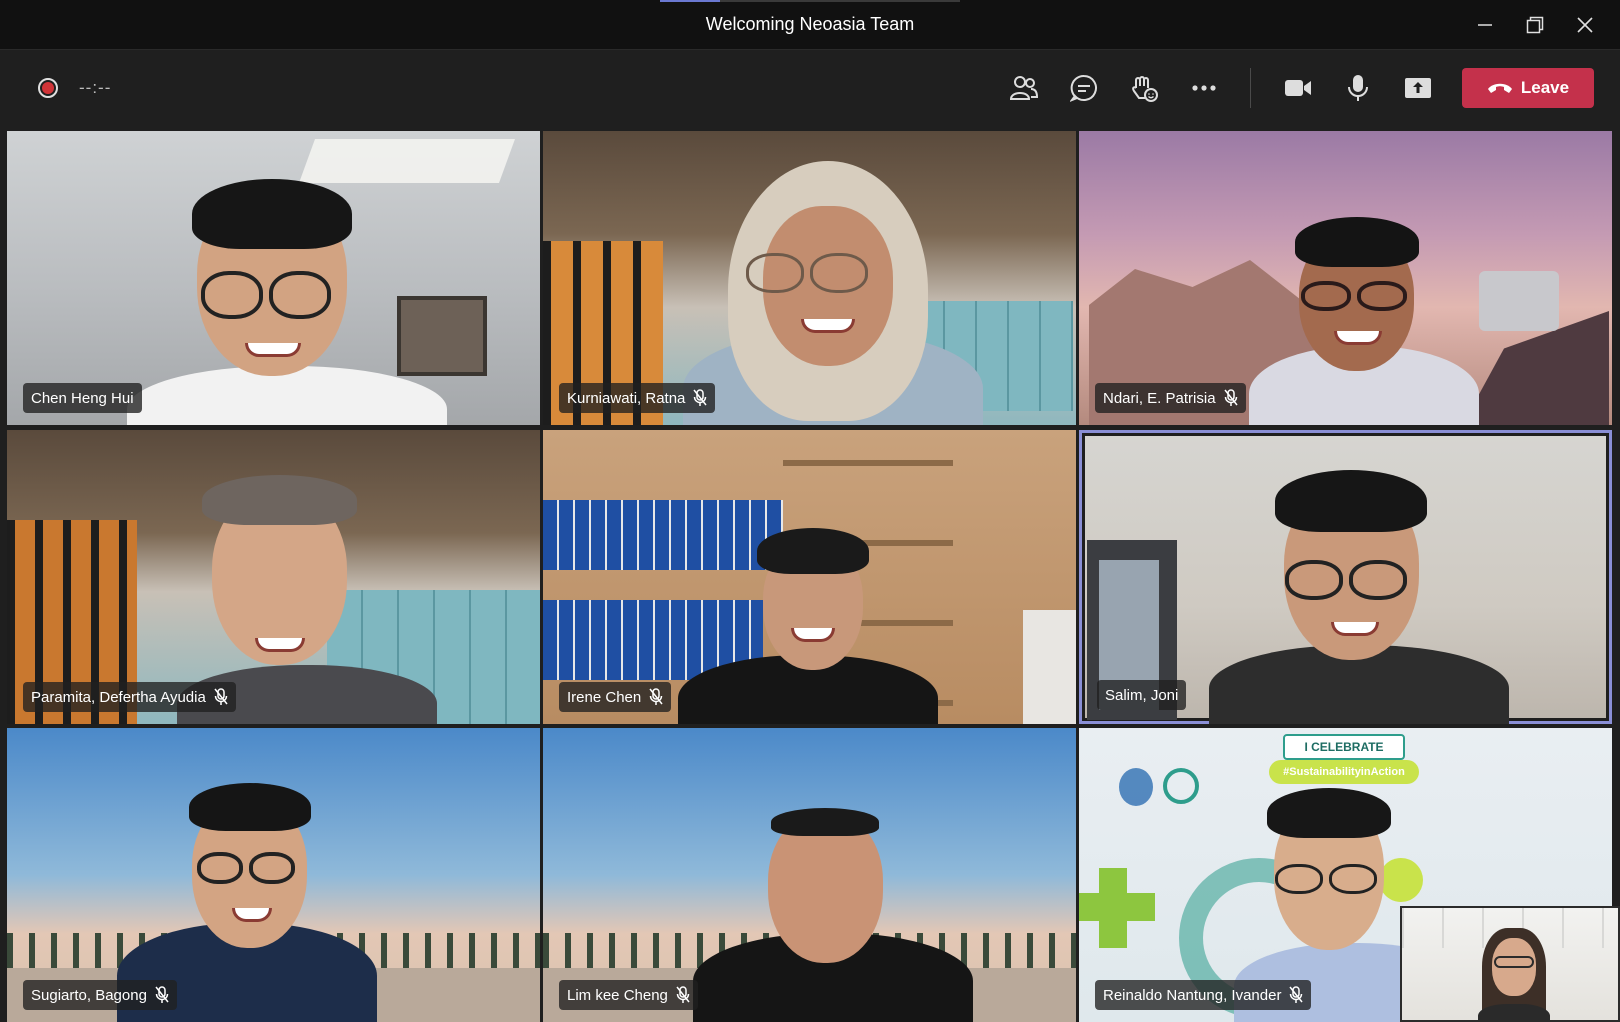  I want to click on participant-name: Ndari, E. Patrisia, so click(1159, 398).